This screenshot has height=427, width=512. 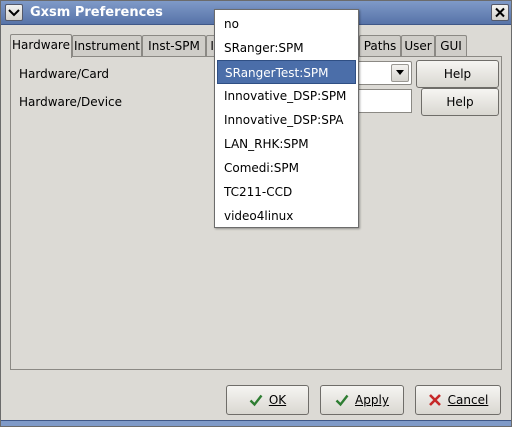 I want to click on help-button-device: Help, so click(x=460, y=102).